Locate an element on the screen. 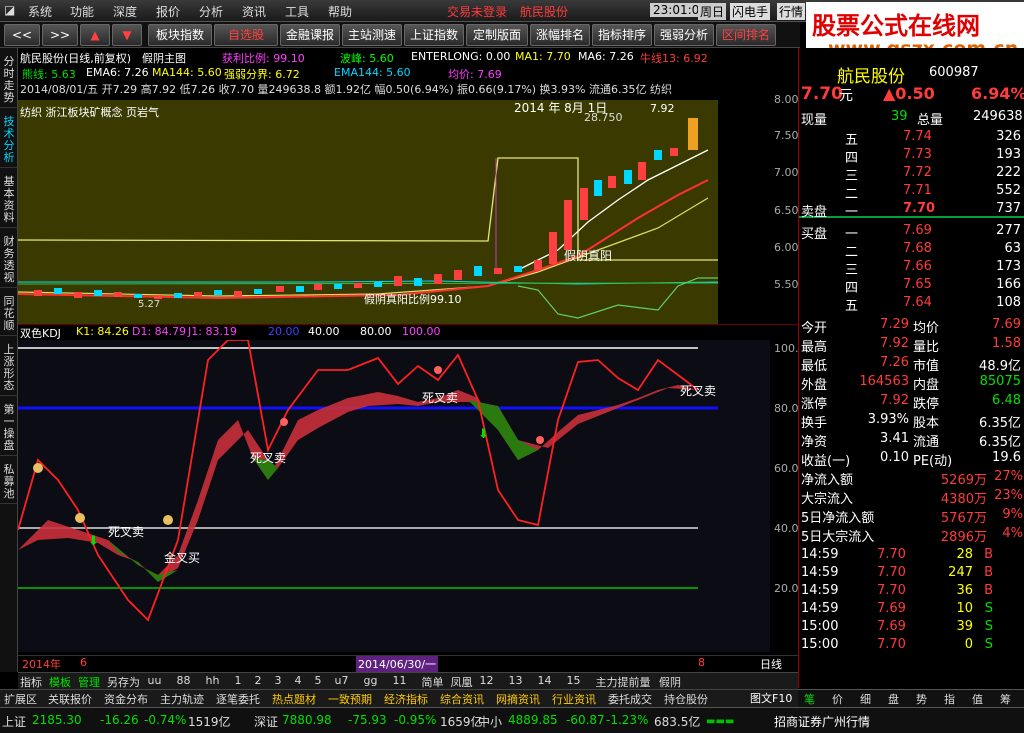 This screenshot has height=733, width=1024. quote-button: 行情 is located at coordinates (791, 11).